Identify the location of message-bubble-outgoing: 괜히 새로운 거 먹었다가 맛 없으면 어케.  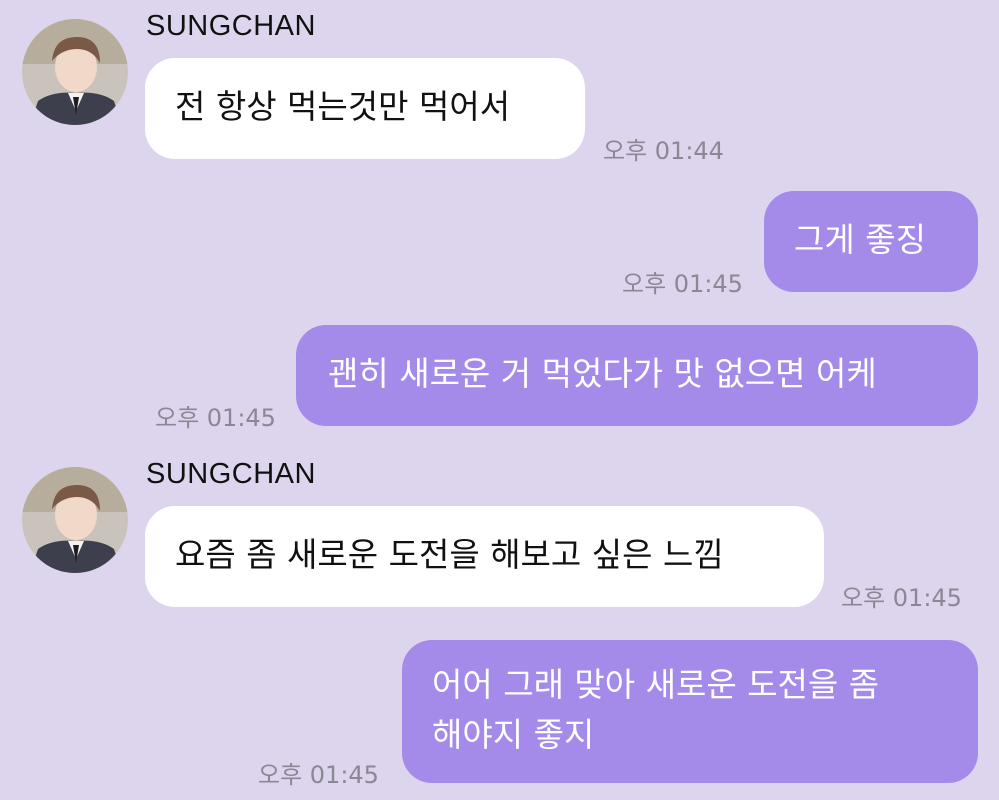
(637, 375).